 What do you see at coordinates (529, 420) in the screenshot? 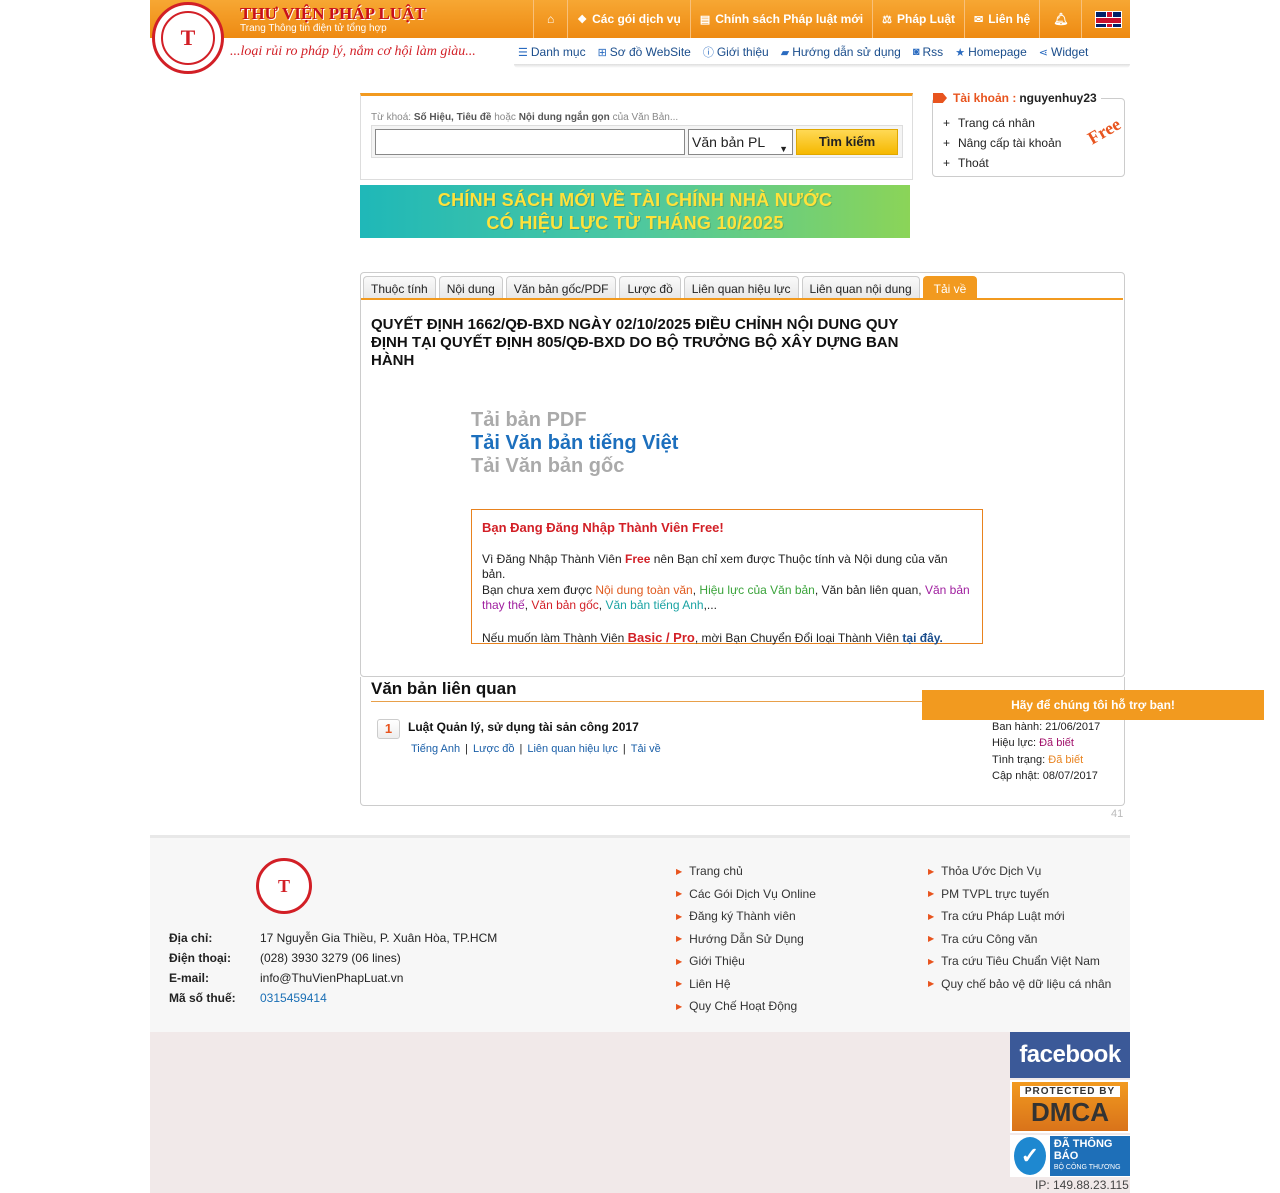
I see `download-pdf-link: Tải bản PDF` at bounding box center [529, 420].